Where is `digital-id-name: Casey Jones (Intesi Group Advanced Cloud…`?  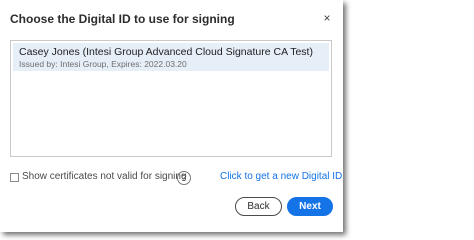 digital-id-name: Casey Jones (Intesi Group Advanced Cloud… is located at coordinates (166, 52).